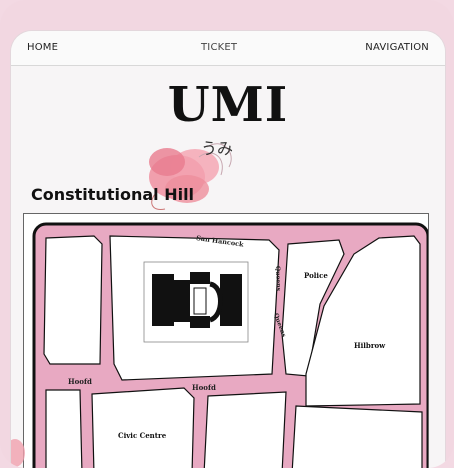 The image size is (454, 468). I want to click on place-police: Police, so click(316, 275).